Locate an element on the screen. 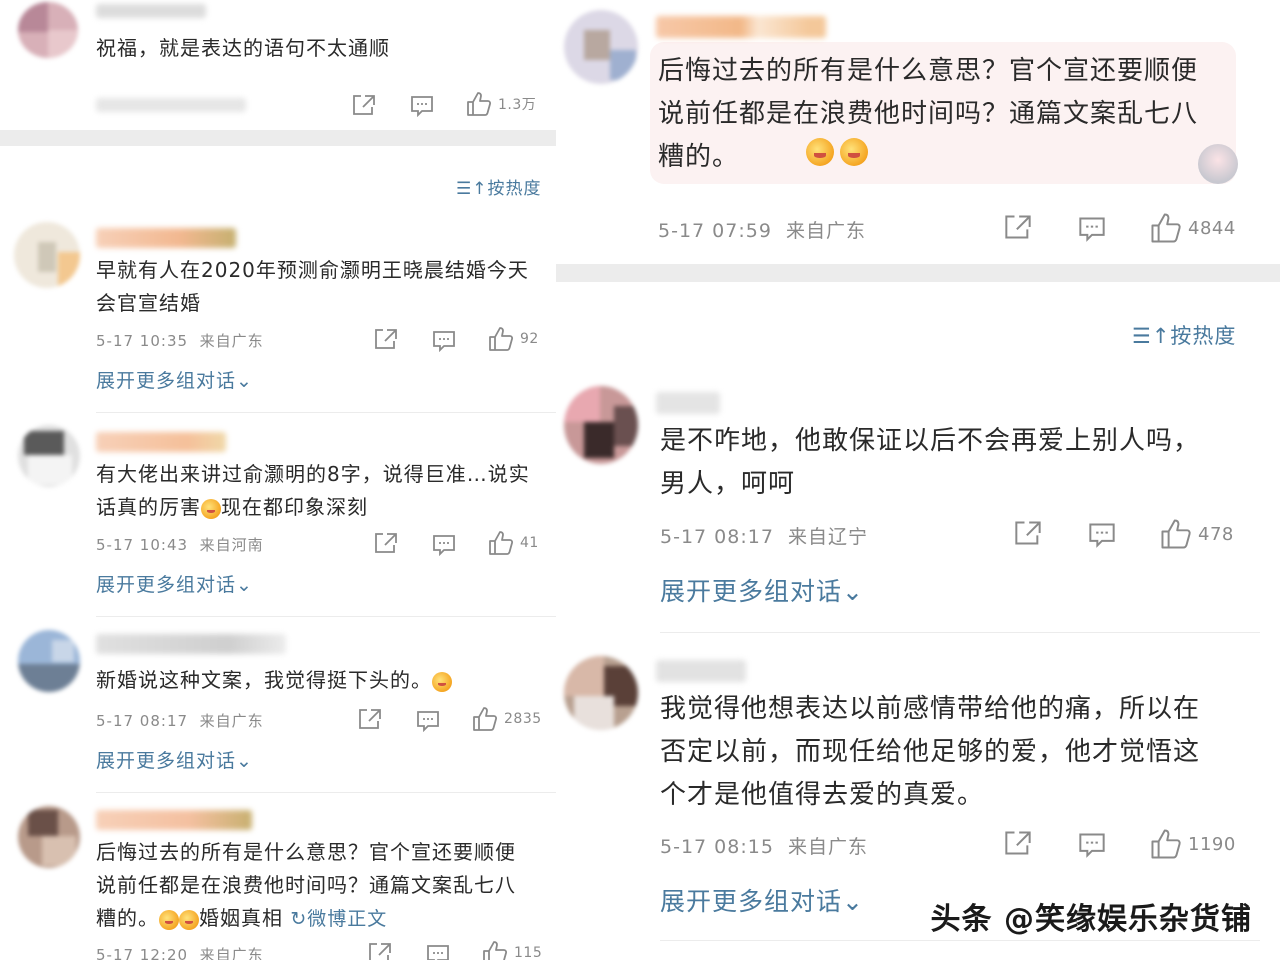 The height and width of the screenshot is (960, 1280). comment-text: 新婚说这种文案，我觉得挺下头的。 is located at coordinates (316, 678).